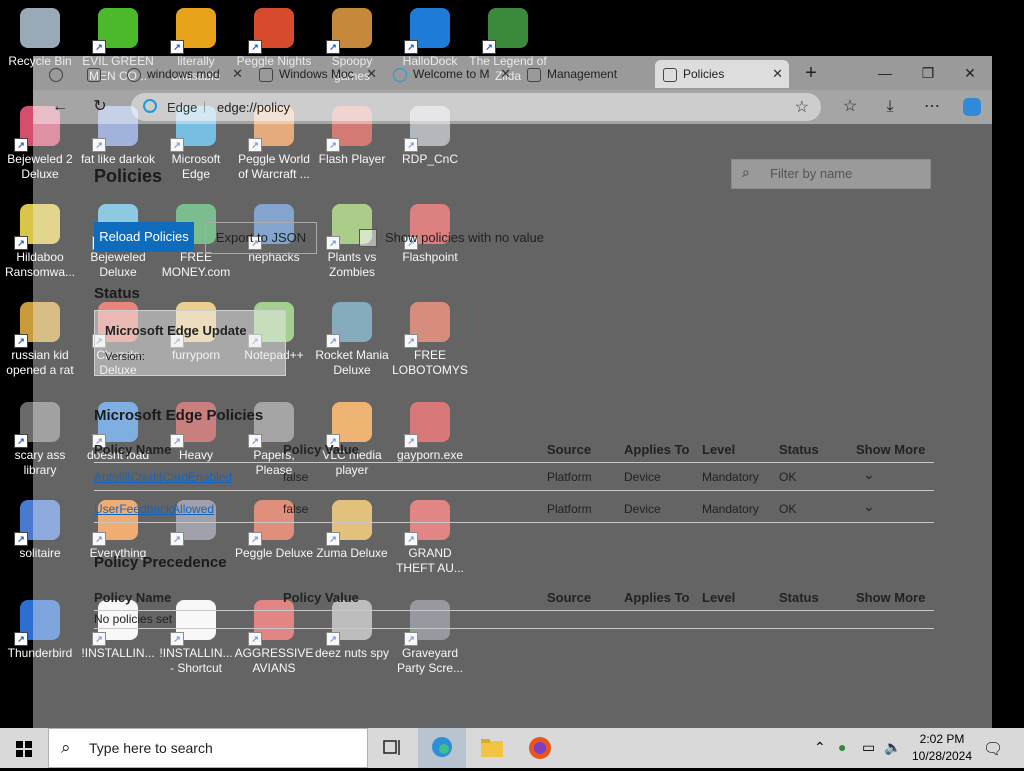 The width and height of the screenshot is (1024, 771). I want to click on clock-date: 10/28/2024, so click(942, 756).